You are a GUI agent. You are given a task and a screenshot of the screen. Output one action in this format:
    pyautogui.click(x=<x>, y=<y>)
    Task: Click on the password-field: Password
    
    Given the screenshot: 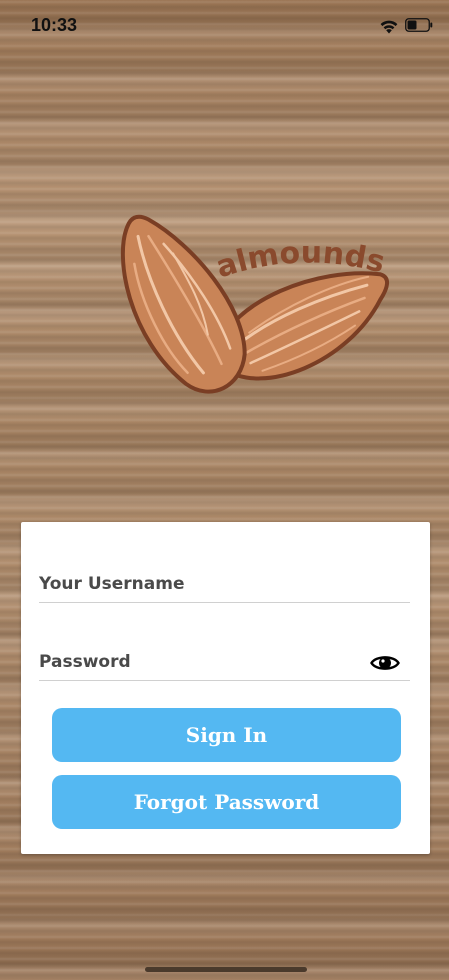 What is the action you would take?
    pyautogui.click(x=224, y=660)
    